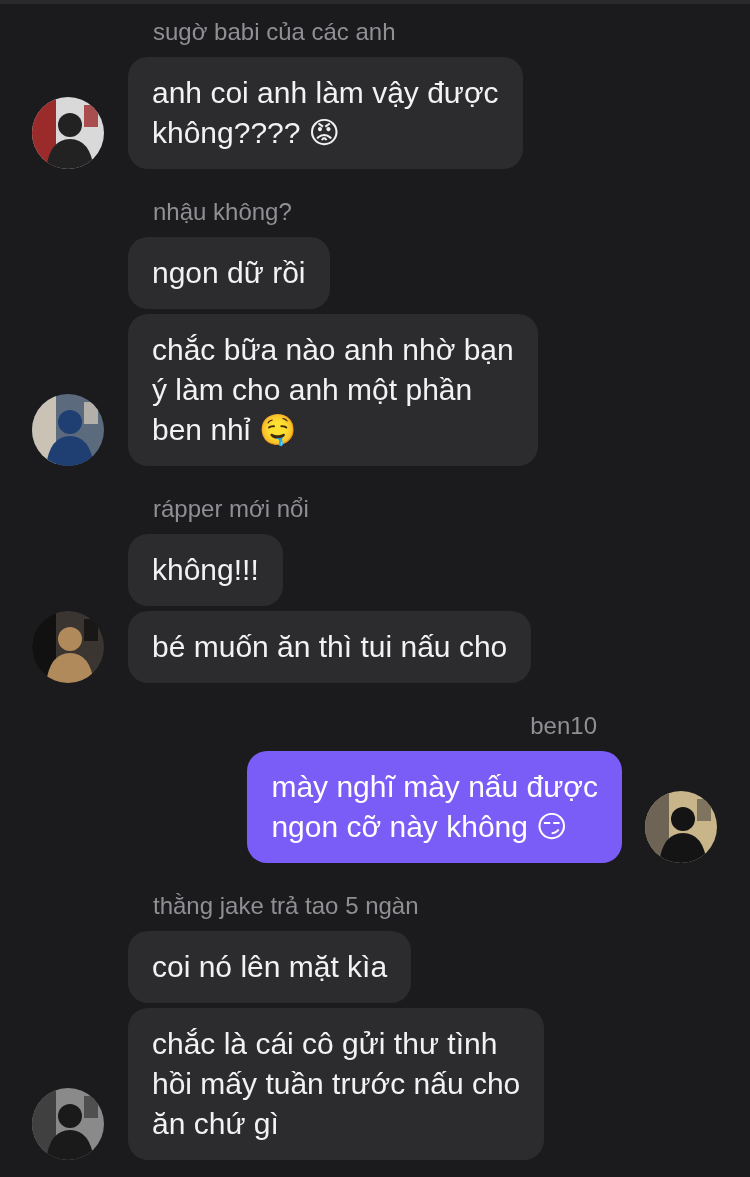 The height and width of the screenshot is (1177, 750). I want to click on sender-name: rápper mới nổi, so click(231, 509).